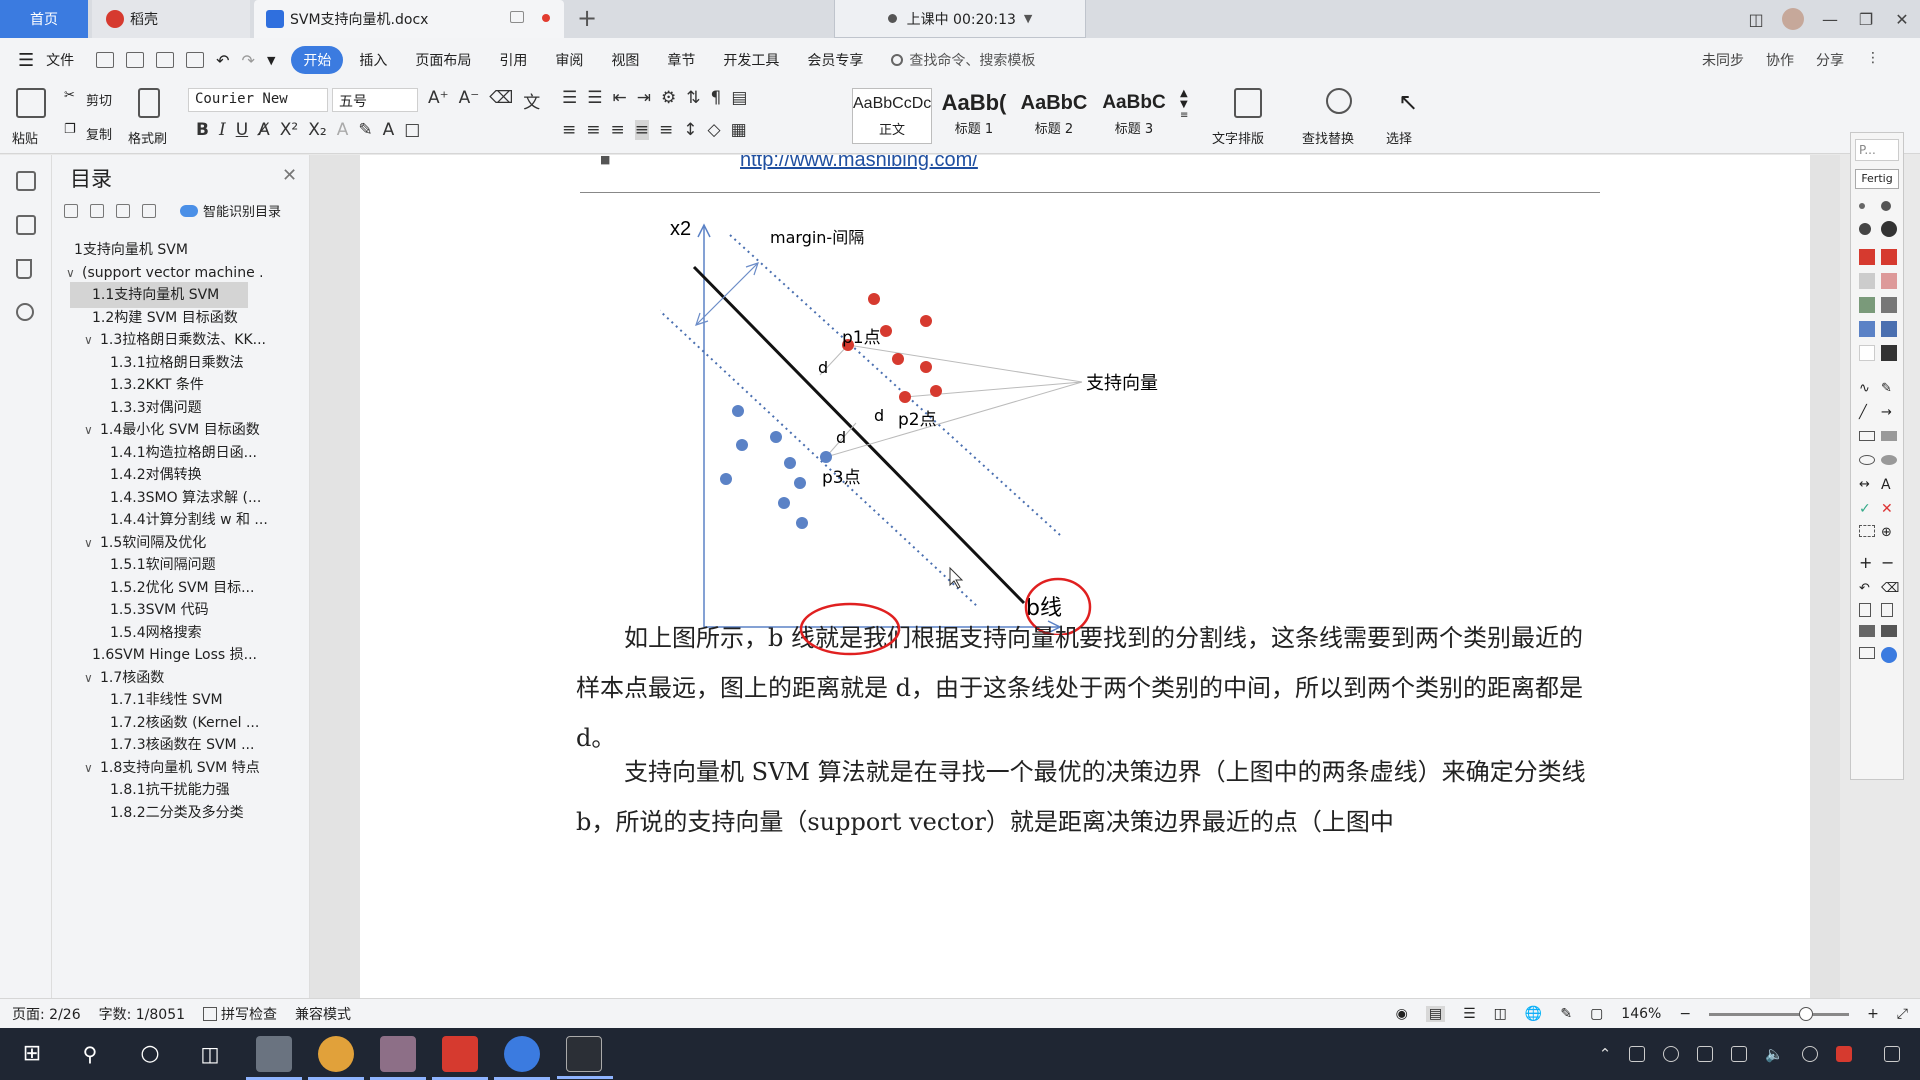 The width and height of the screenshot is (1920, 1080). Describe the element at coordinates (569, 60) in the screenshot. I see `menu-review: 审阅` at that location.